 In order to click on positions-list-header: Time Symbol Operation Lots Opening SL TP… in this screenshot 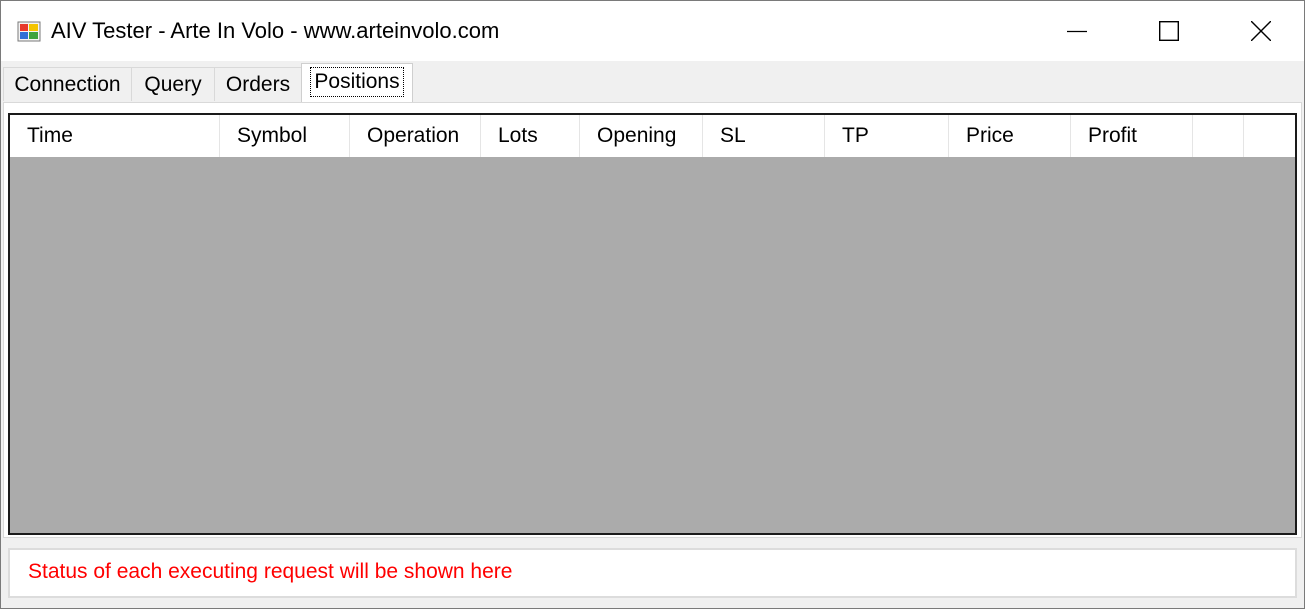, I will do `click(652, 136)`.